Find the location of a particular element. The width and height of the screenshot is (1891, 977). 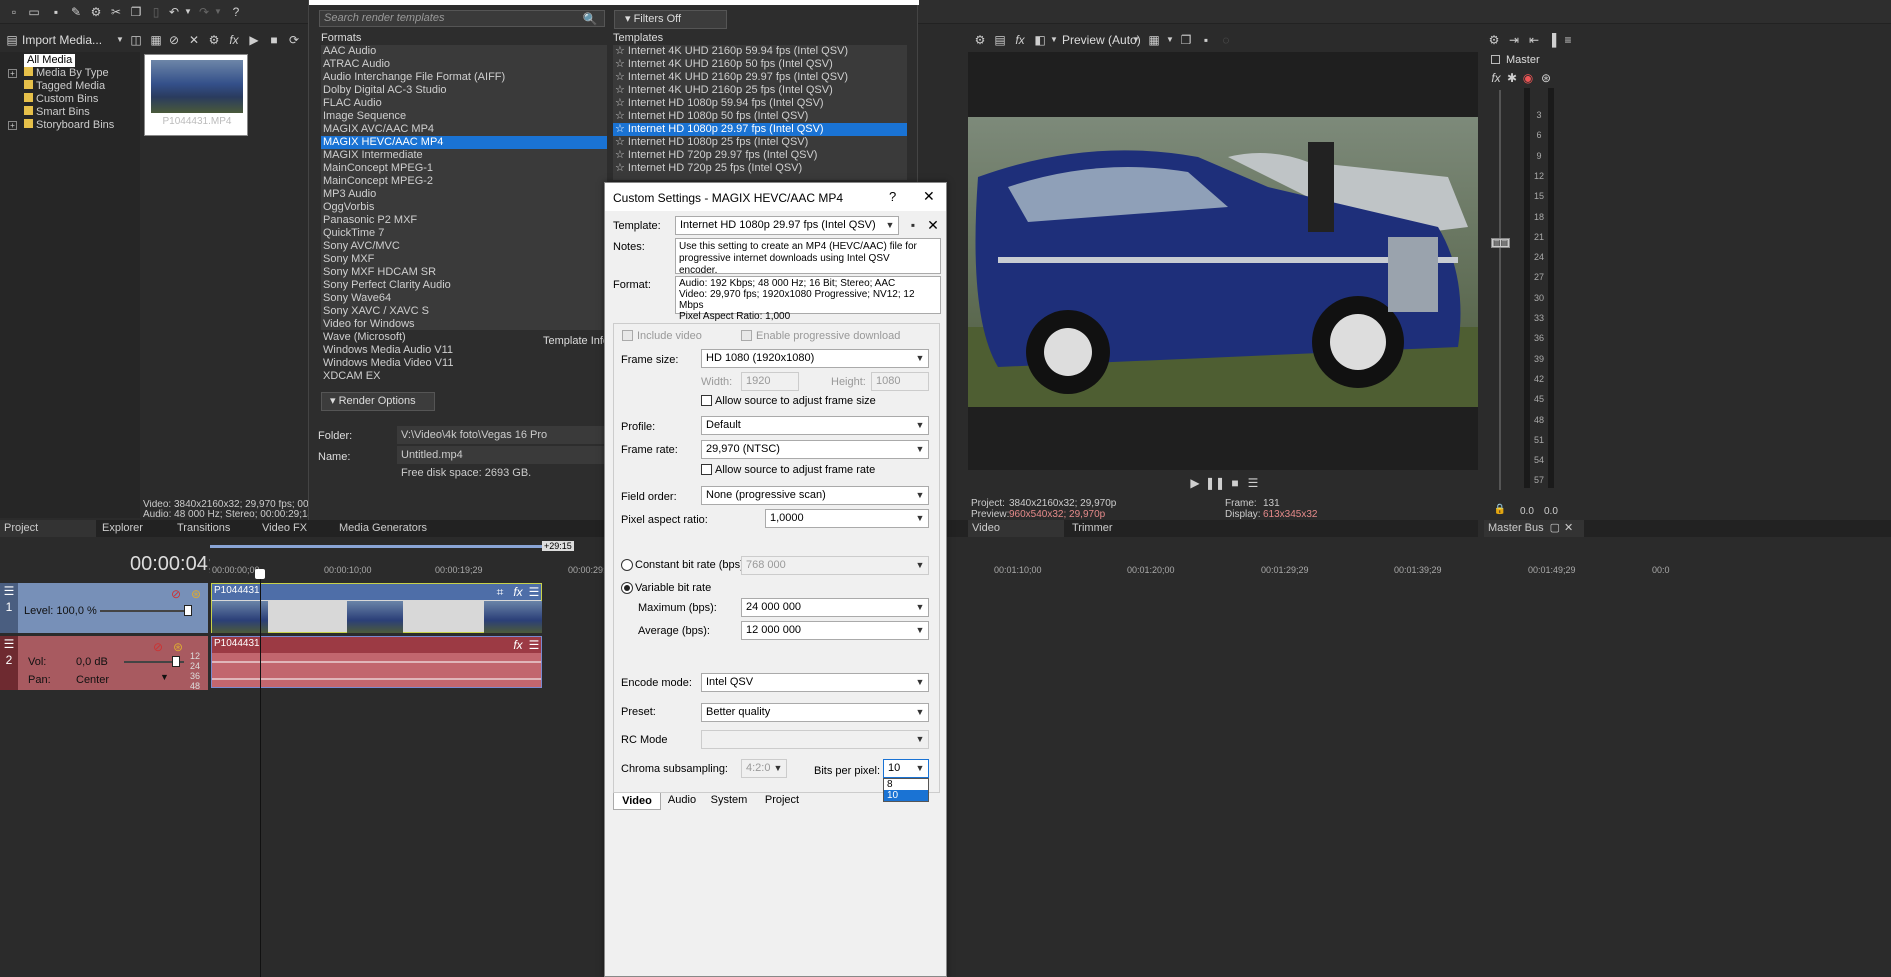

import-media-icon: ▤ is located at coordinates (12, 40).